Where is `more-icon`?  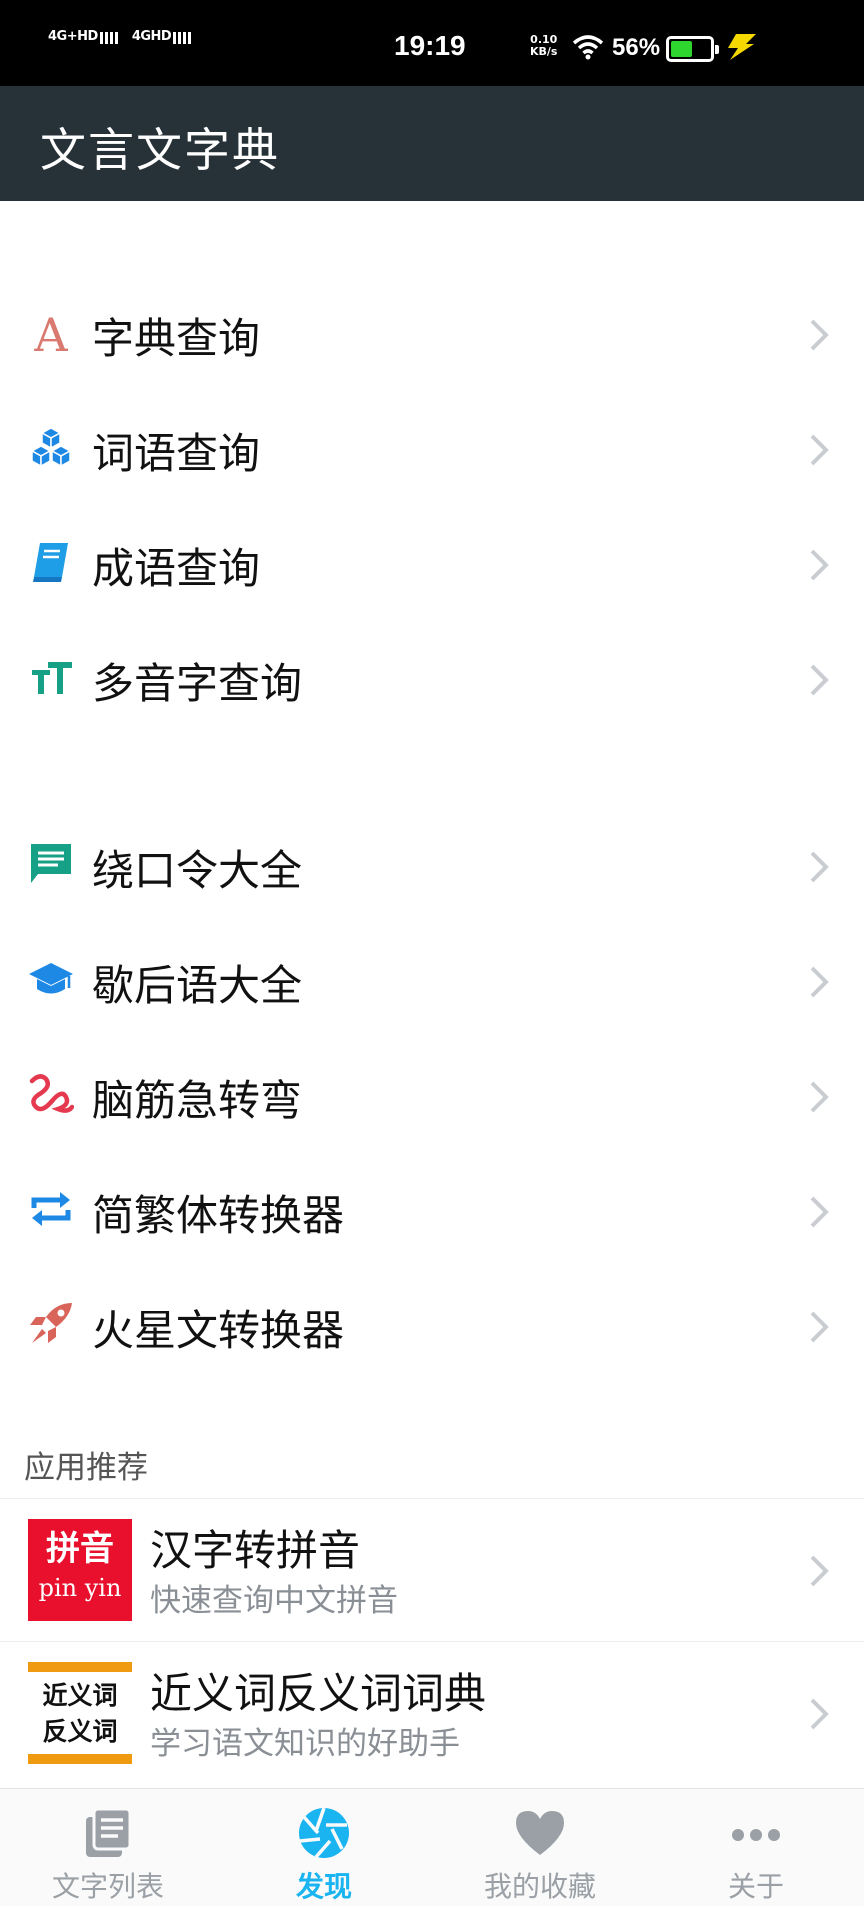
more-icon is located at coordinates (756, 1835).